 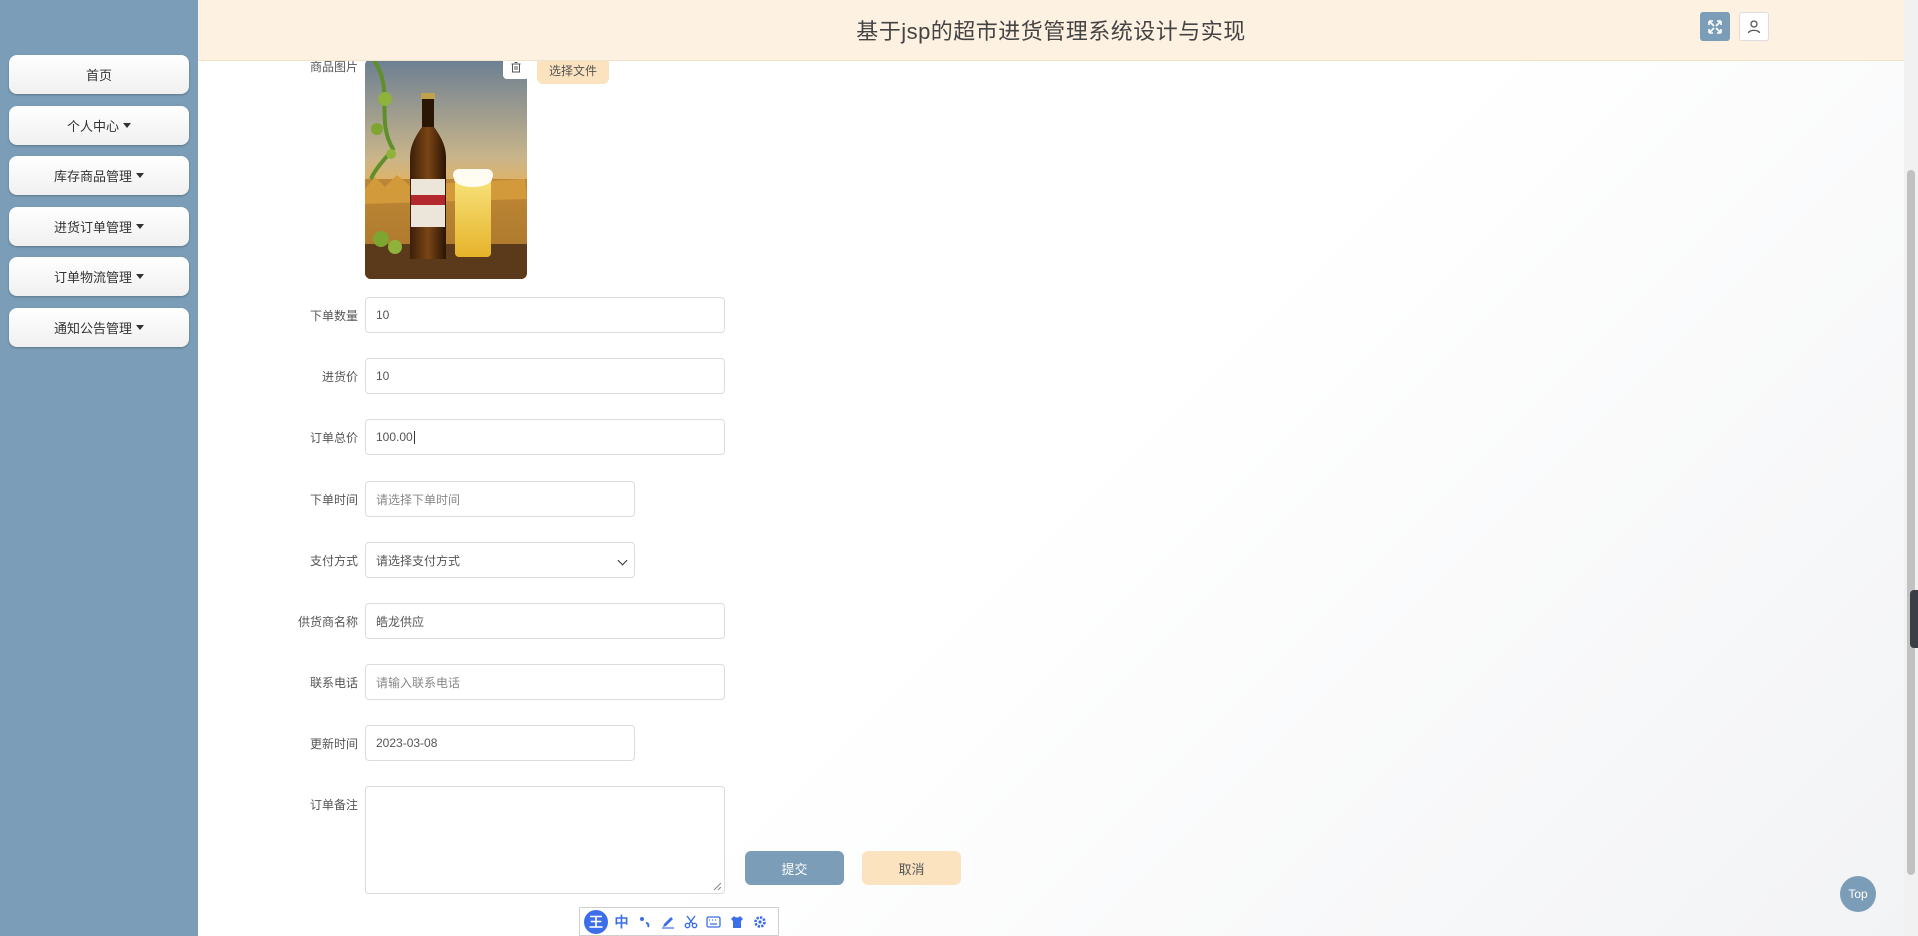 What do you see at coordinates (573, 72) in the screenshot?
I see `choose-file-button: 选择文件` at bounding box center [573, 72].